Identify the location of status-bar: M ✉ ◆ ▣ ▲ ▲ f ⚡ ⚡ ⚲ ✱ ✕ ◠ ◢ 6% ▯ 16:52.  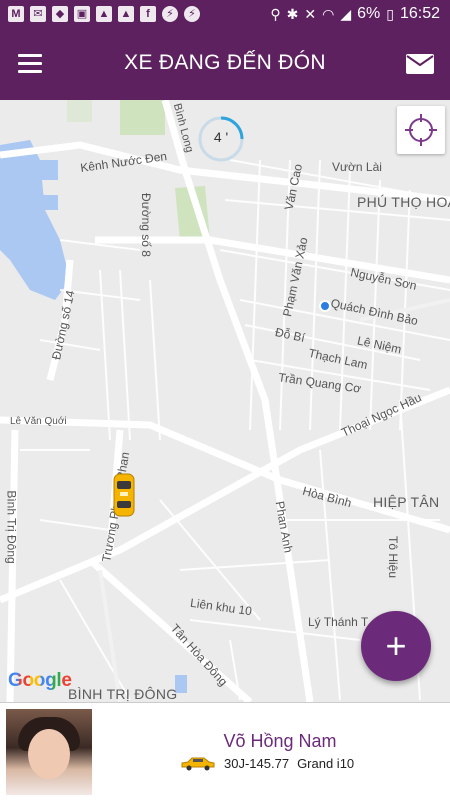
(225, 15).